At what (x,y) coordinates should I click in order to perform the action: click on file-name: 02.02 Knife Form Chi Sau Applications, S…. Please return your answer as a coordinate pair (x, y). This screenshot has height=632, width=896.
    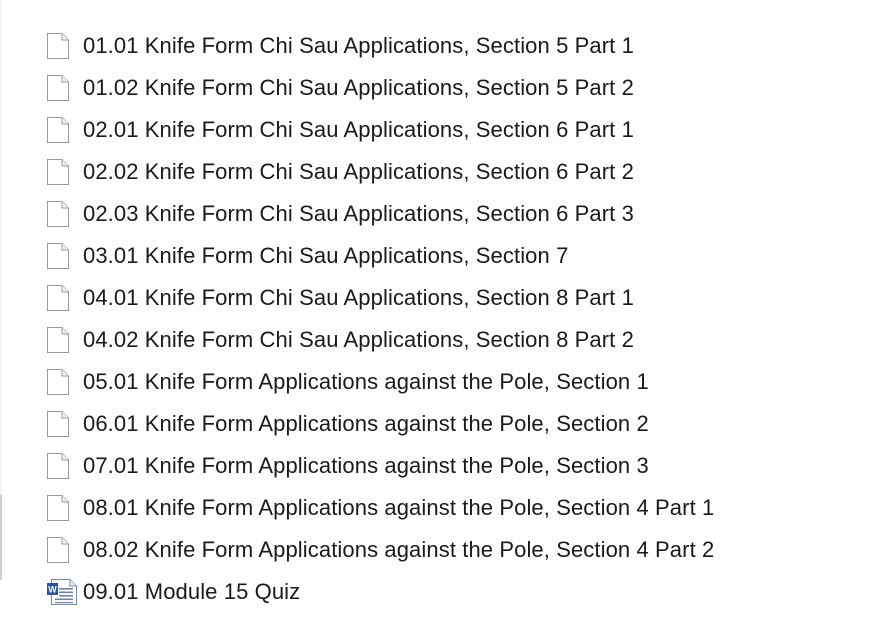
    Looking at the image, I should click on (358, 171).